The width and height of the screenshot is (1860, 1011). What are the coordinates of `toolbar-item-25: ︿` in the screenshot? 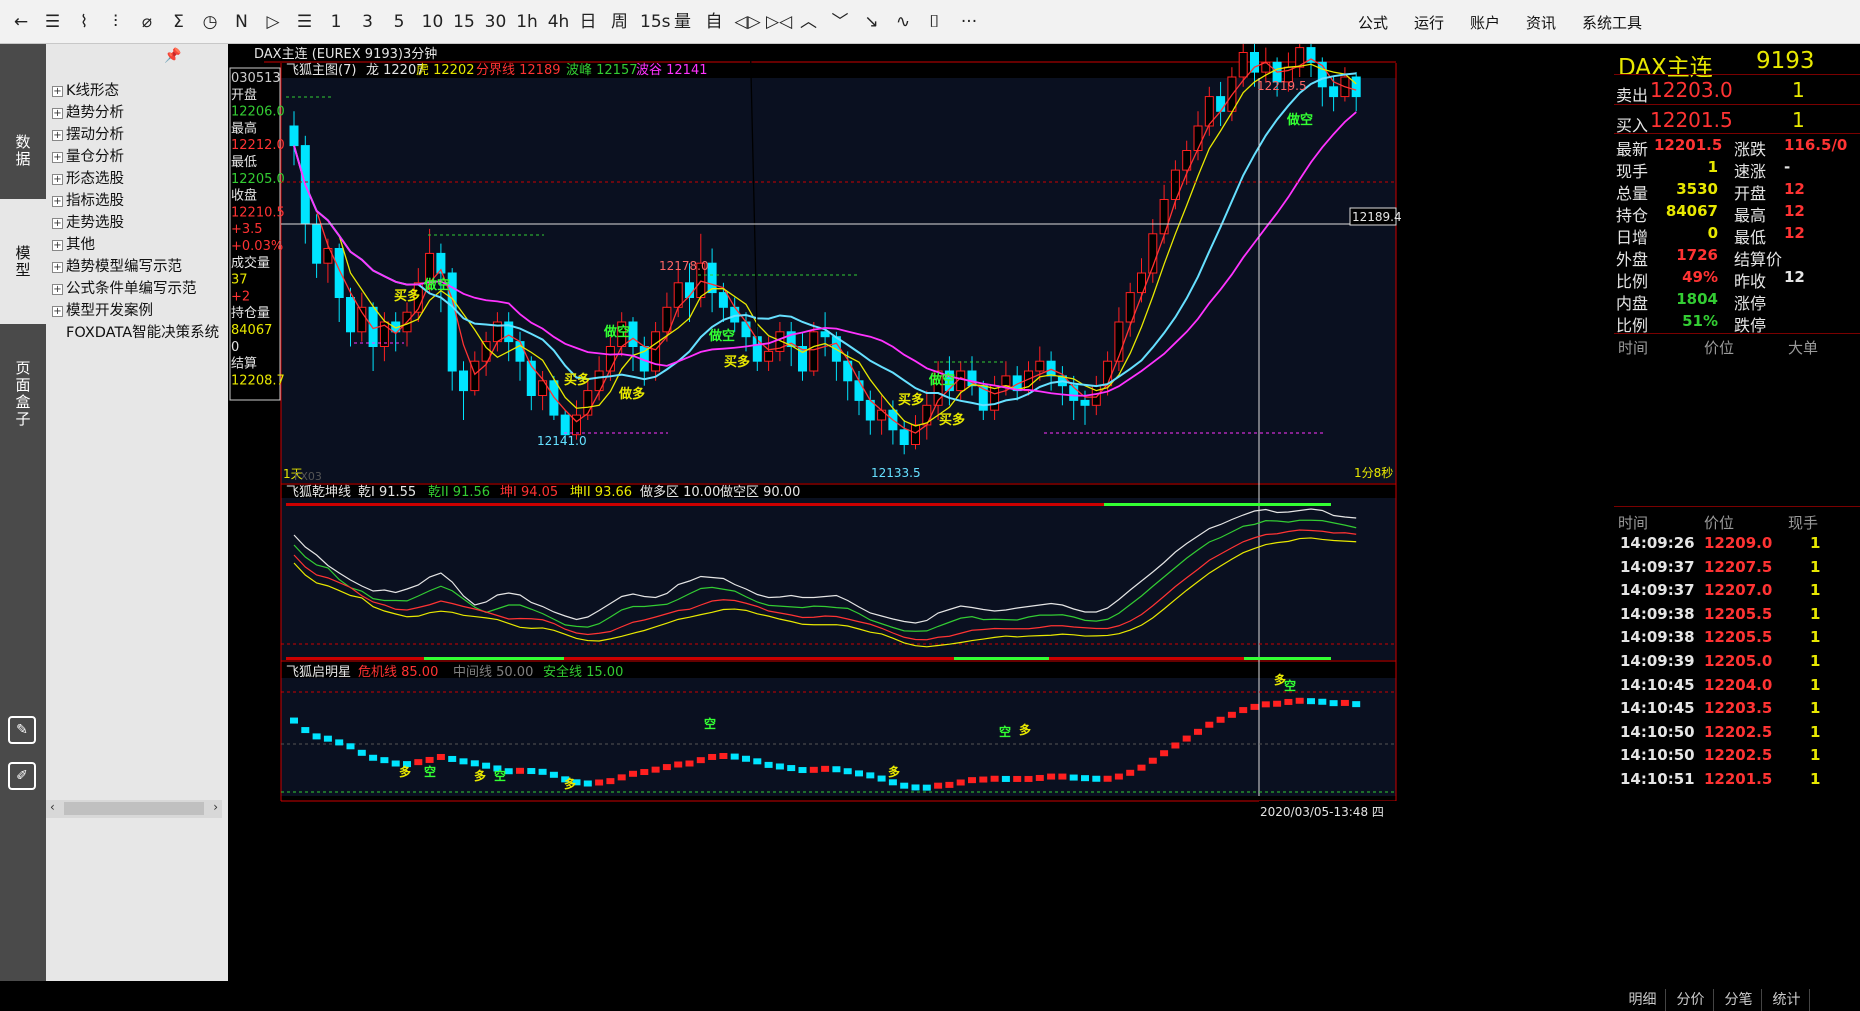 It's located at (809, 22).